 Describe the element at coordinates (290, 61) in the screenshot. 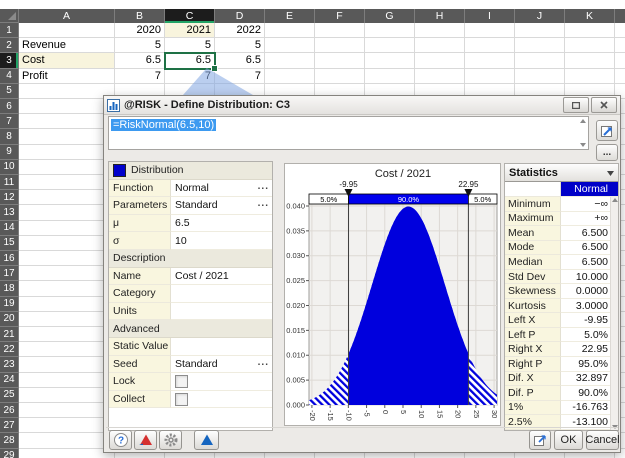

I see `cell-E3` at that location.